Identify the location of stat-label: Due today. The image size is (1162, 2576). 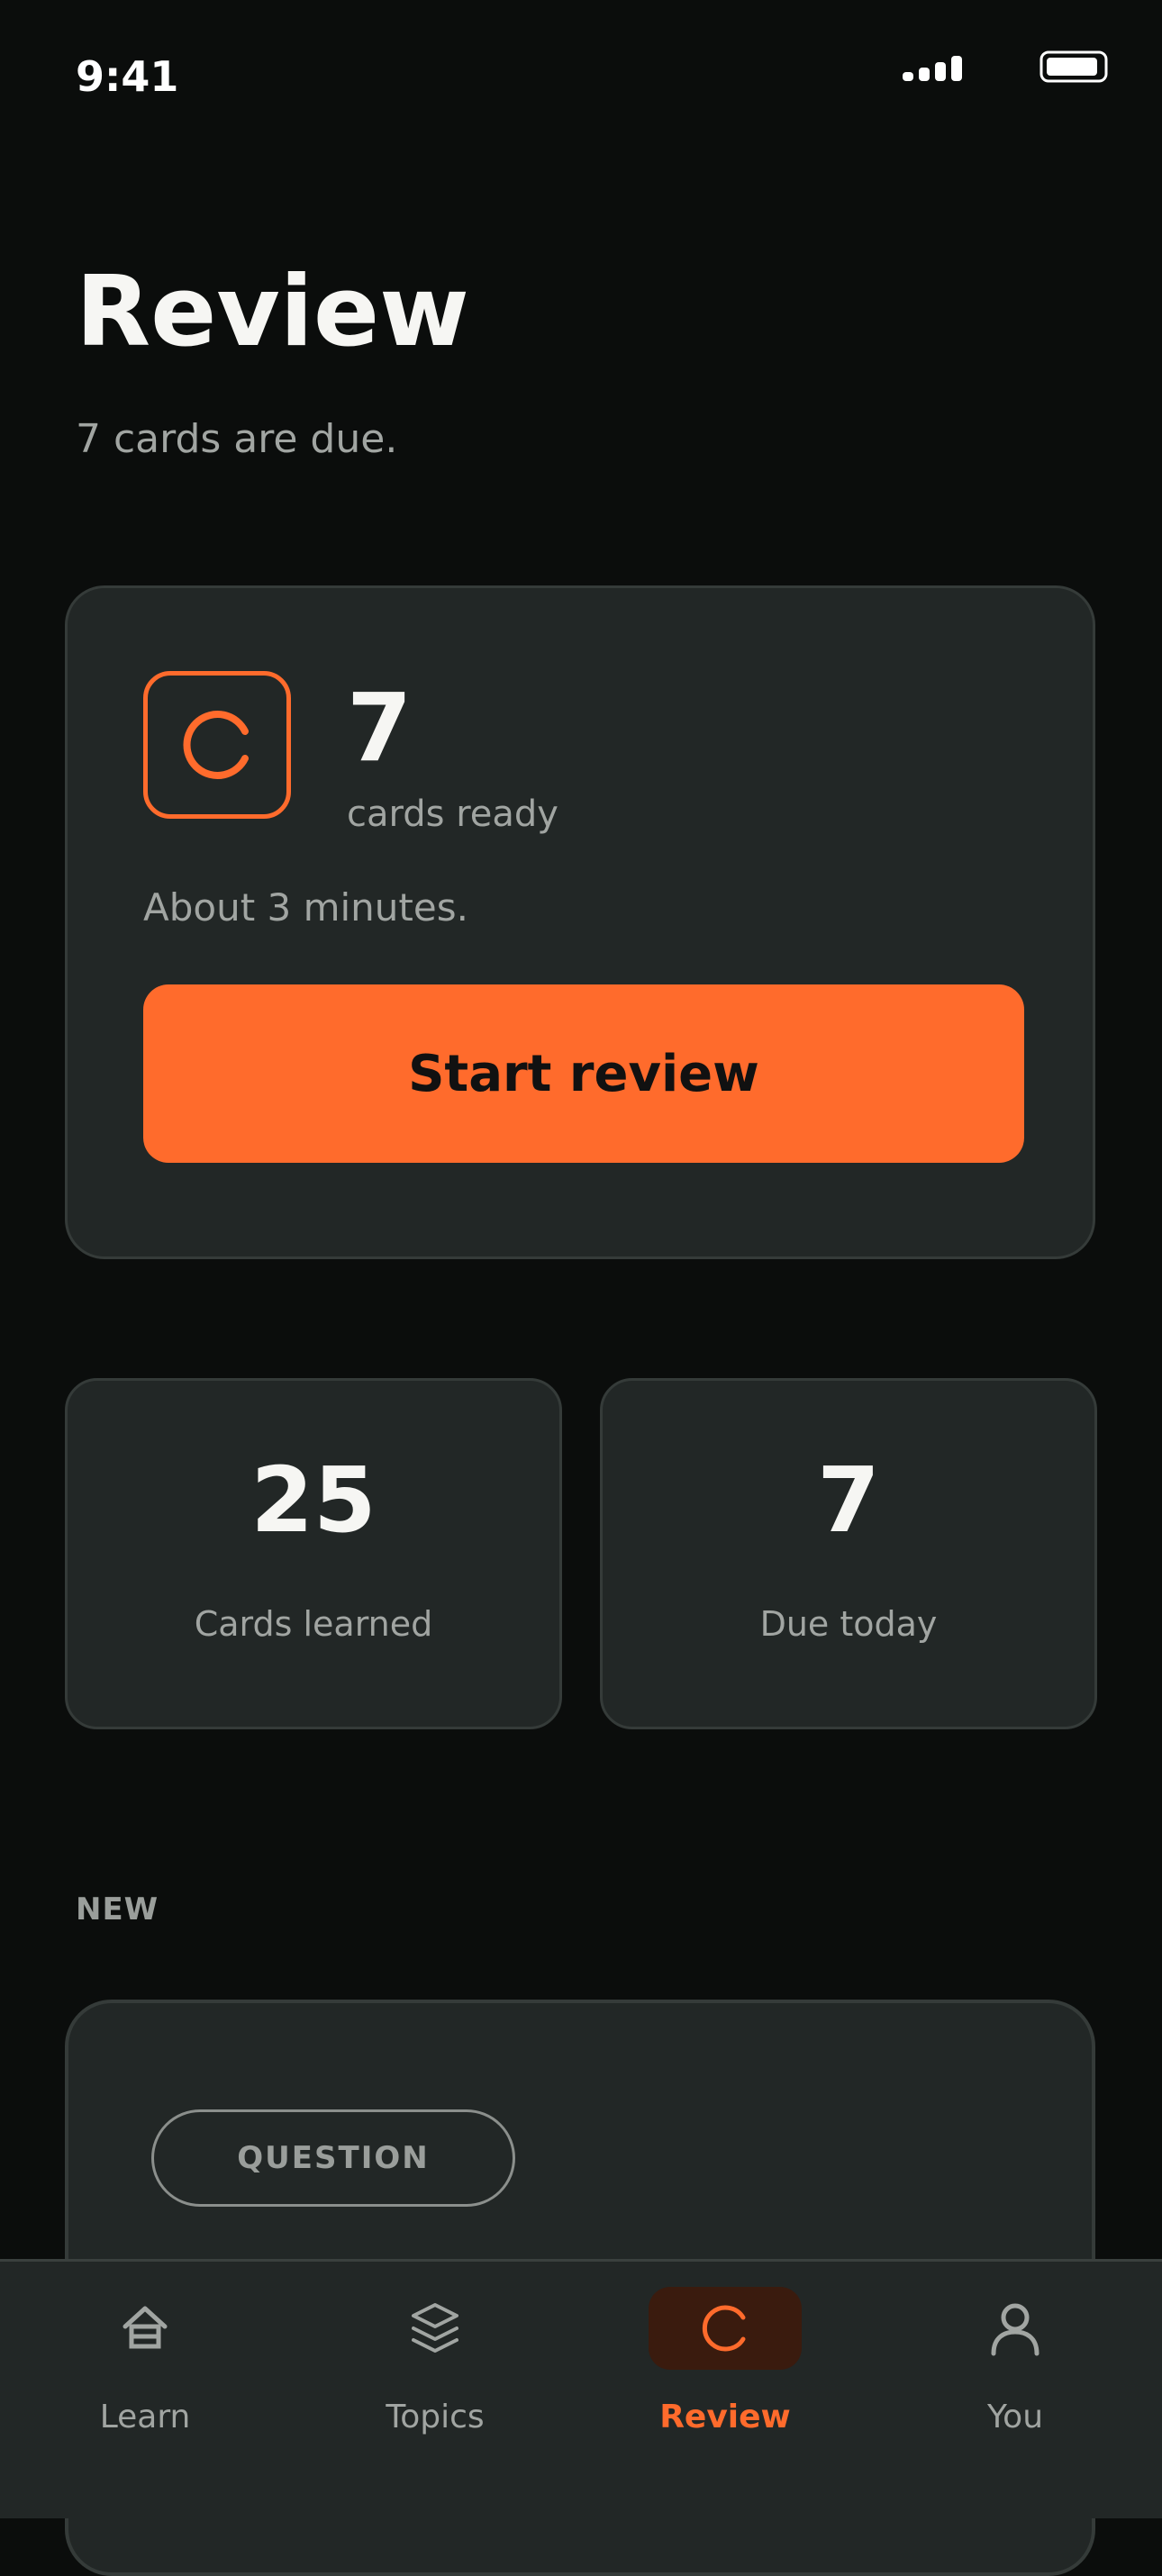
(849, 1624).